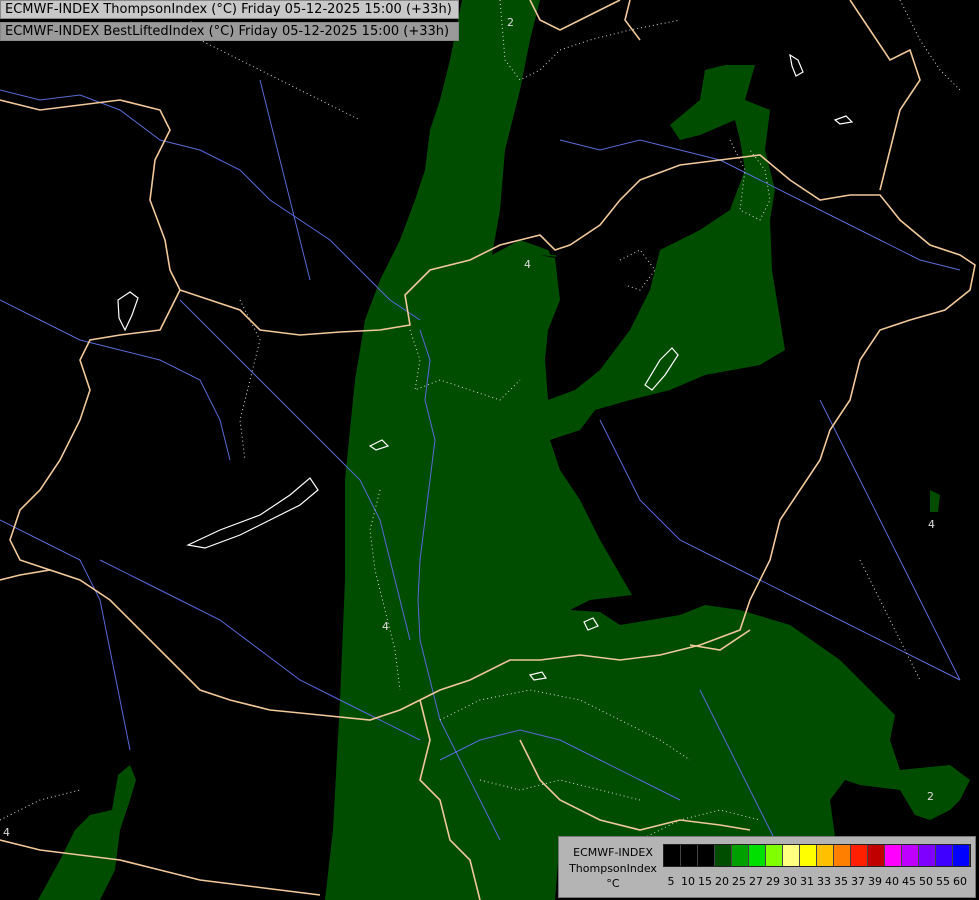 This screenshot has width=979, height=900. What do you see at coordinates (875, 881) in the screenshot?
I see `legend-tick-label: 39` at bounding box center [875, 881].